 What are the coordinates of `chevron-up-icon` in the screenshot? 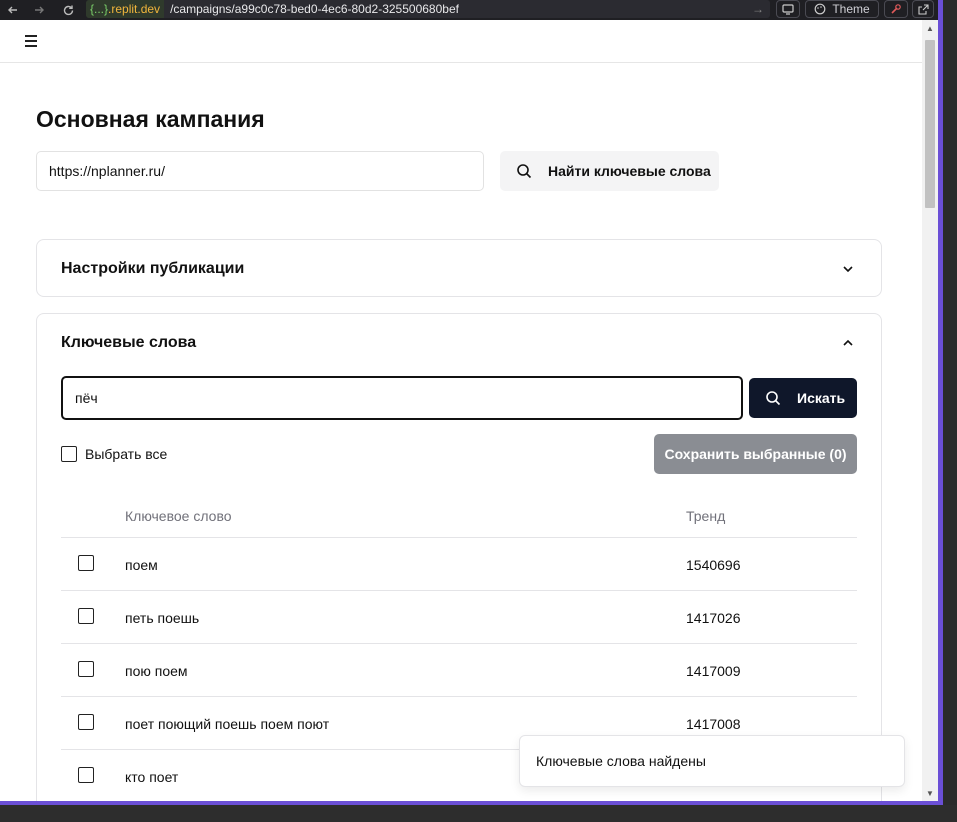 It's located at (848, 343).